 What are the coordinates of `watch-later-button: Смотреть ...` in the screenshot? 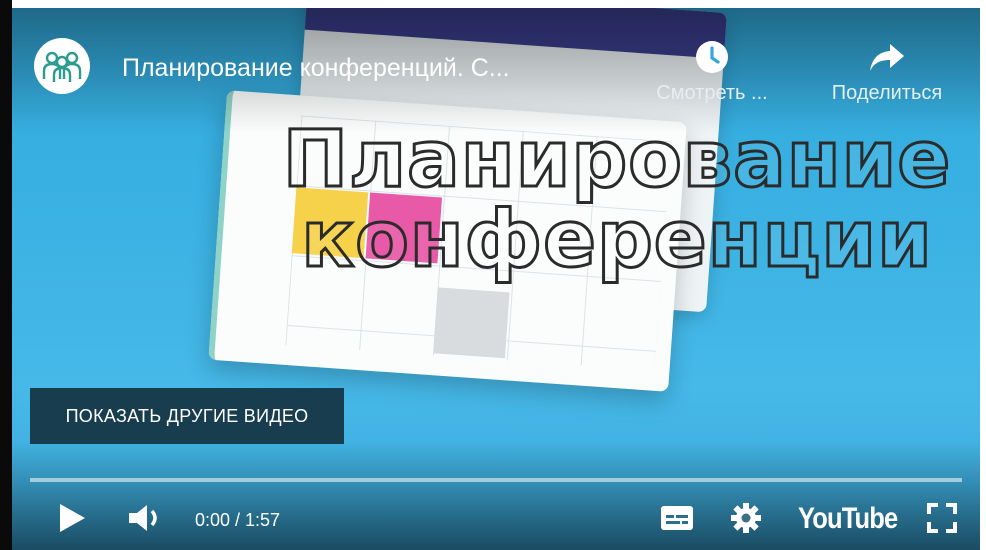 It's located at (712, 71).